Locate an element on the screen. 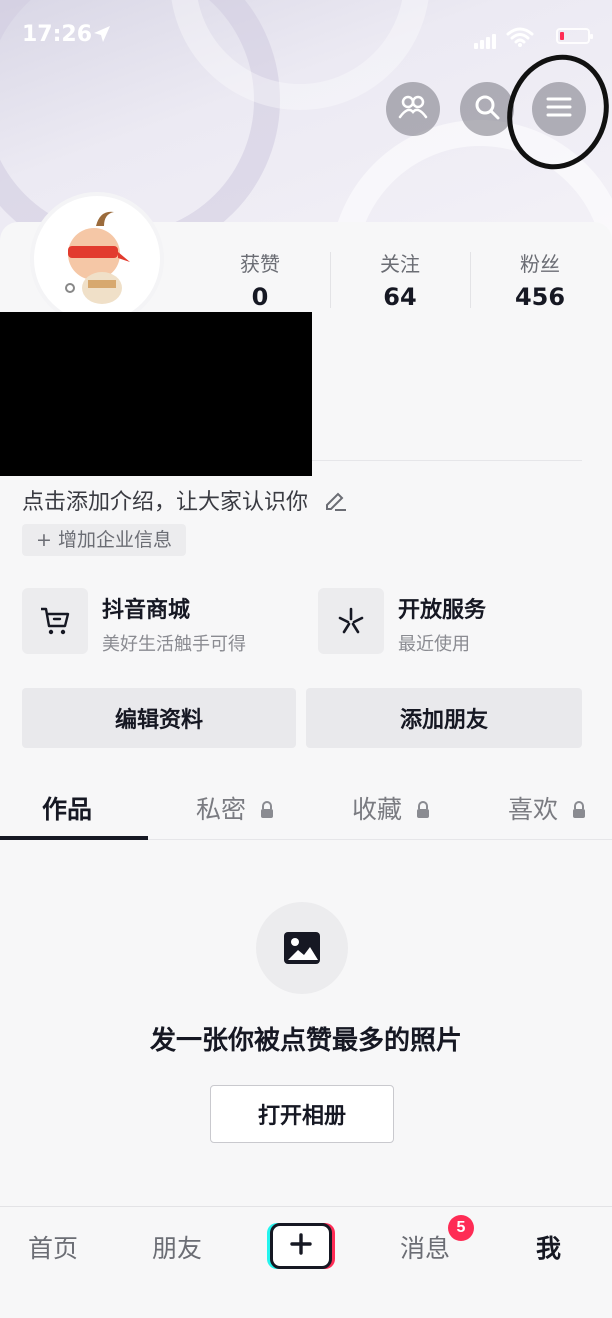 This screenshot has width=612, height=1318. stat-value: 0 is located at coordinates (260, 297).